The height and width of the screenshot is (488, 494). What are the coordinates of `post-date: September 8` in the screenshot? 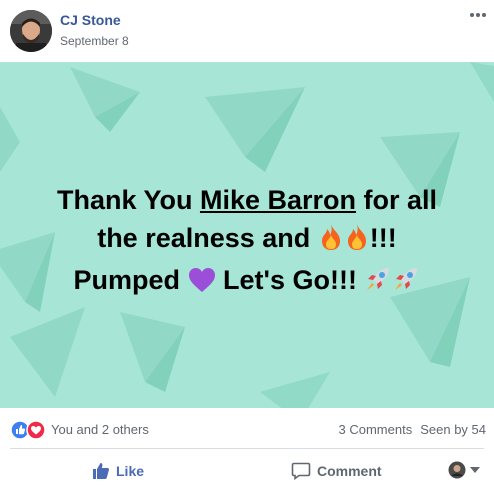 It's located at (94, 41).